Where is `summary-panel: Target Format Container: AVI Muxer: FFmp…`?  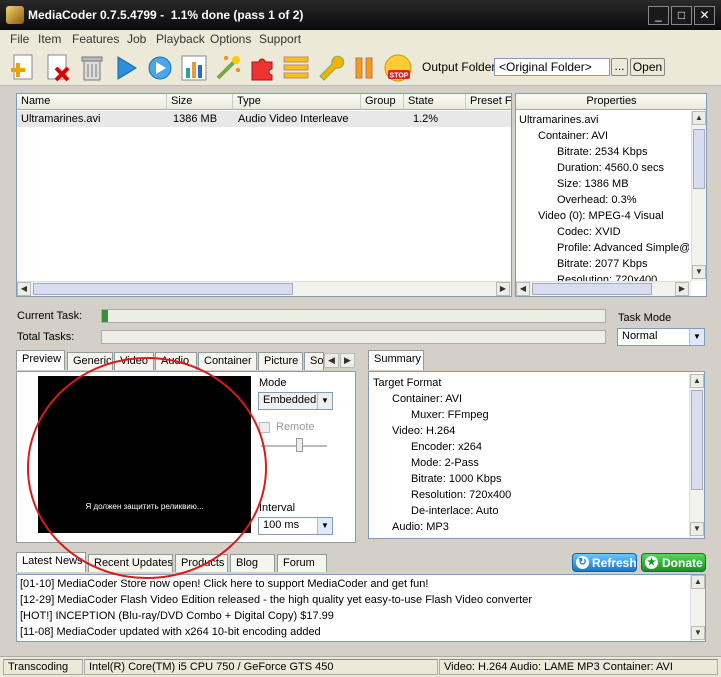 summary-panel: Target Format Container: AVI Muxer: FFmp… is located at coordinates (536, 455).